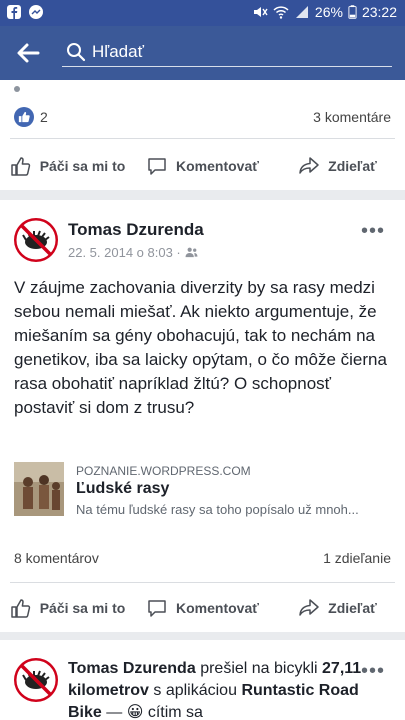 The width and height of the screenshot is (405, 720). Describe the element at coordinates (154, 712) in the screenshot. I see `activity-feeling: — 😀 cítim sa` at that location.